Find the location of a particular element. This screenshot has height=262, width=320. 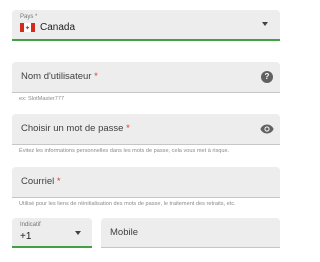

country-code-label: Indicatif is located at coordinates (30, 225).